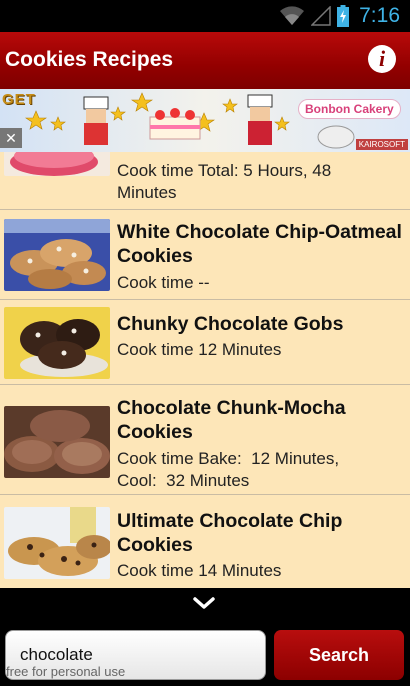  I want to click on recipe-cook-time: Cook time 12 Minutes, so click(199, 349).